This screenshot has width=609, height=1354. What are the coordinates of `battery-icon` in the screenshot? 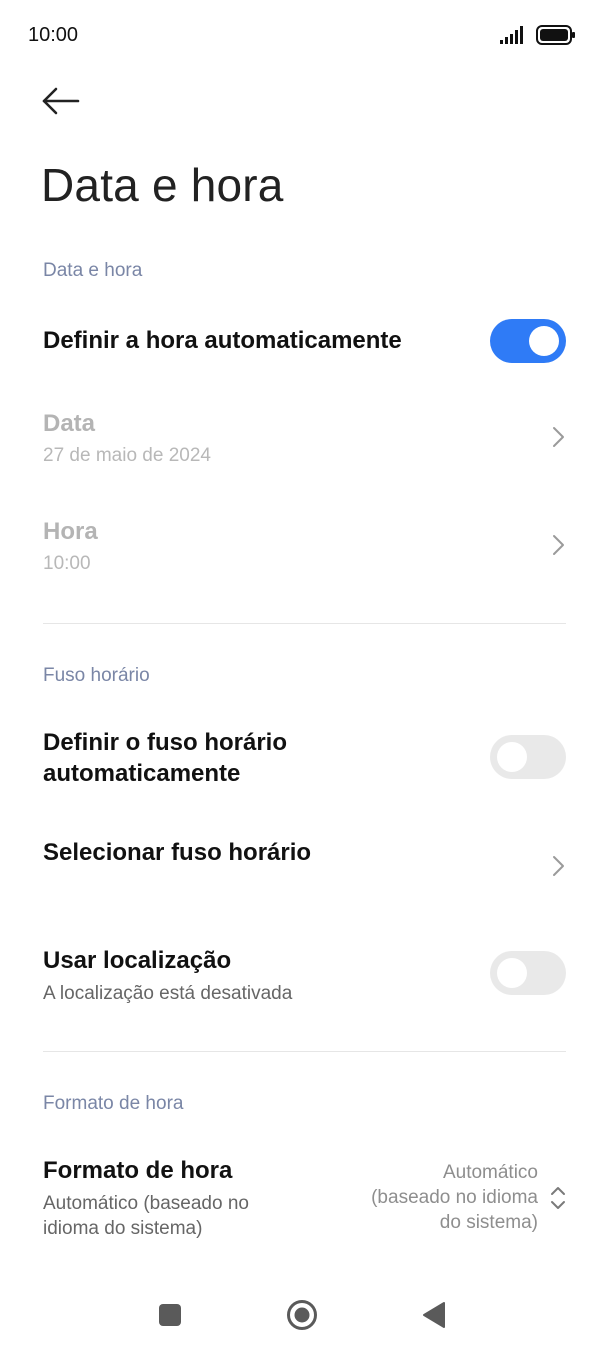 It's located at (555, 35).